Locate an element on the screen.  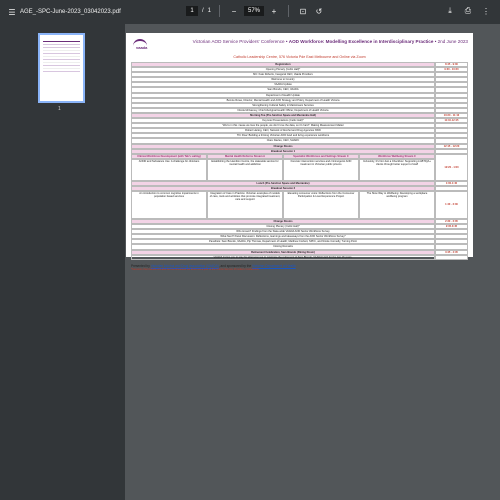
right-controls: ⤓ ⎙ ⋮ is located at coordinates (468, 11).